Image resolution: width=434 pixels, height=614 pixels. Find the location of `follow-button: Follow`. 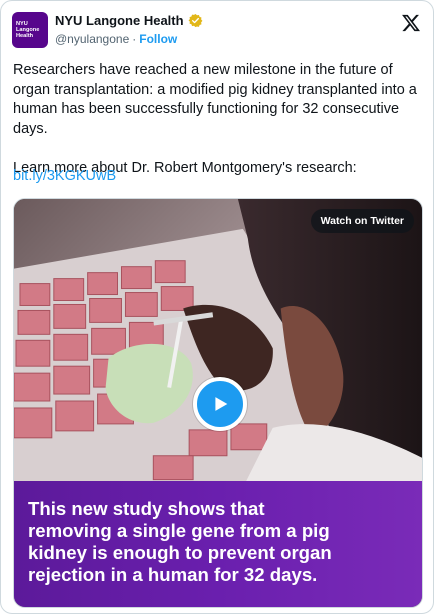

follow-button: Follow is located at coordinates (158, 39).